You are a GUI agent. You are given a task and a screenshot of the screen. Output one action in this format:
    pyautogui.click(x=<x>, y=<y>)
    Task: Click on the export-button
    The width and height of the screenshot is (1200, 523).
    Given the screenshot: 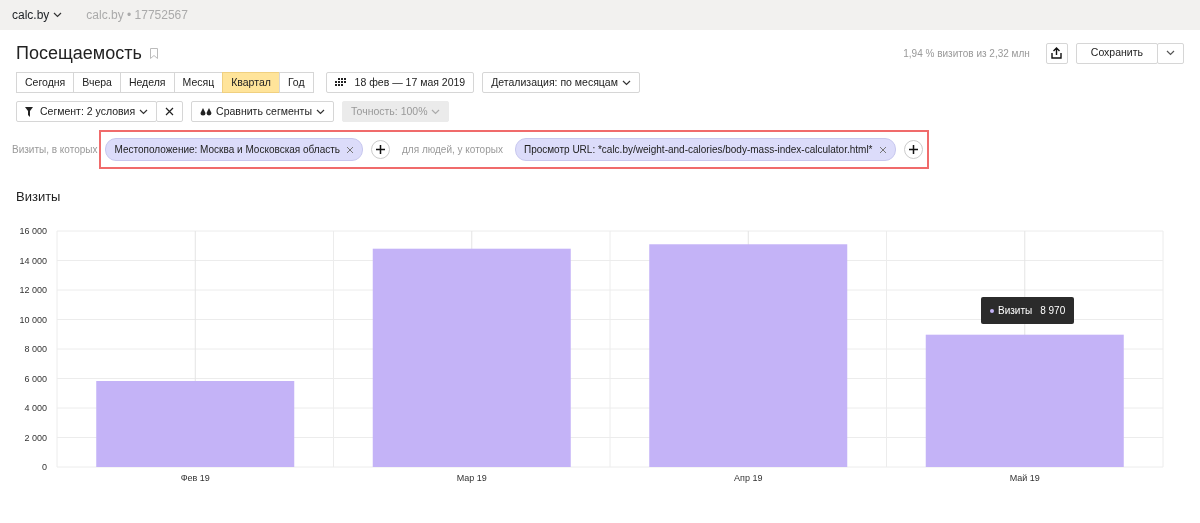 What is the action you would take?
    pyautogui.click(x=1056, y=53)
    